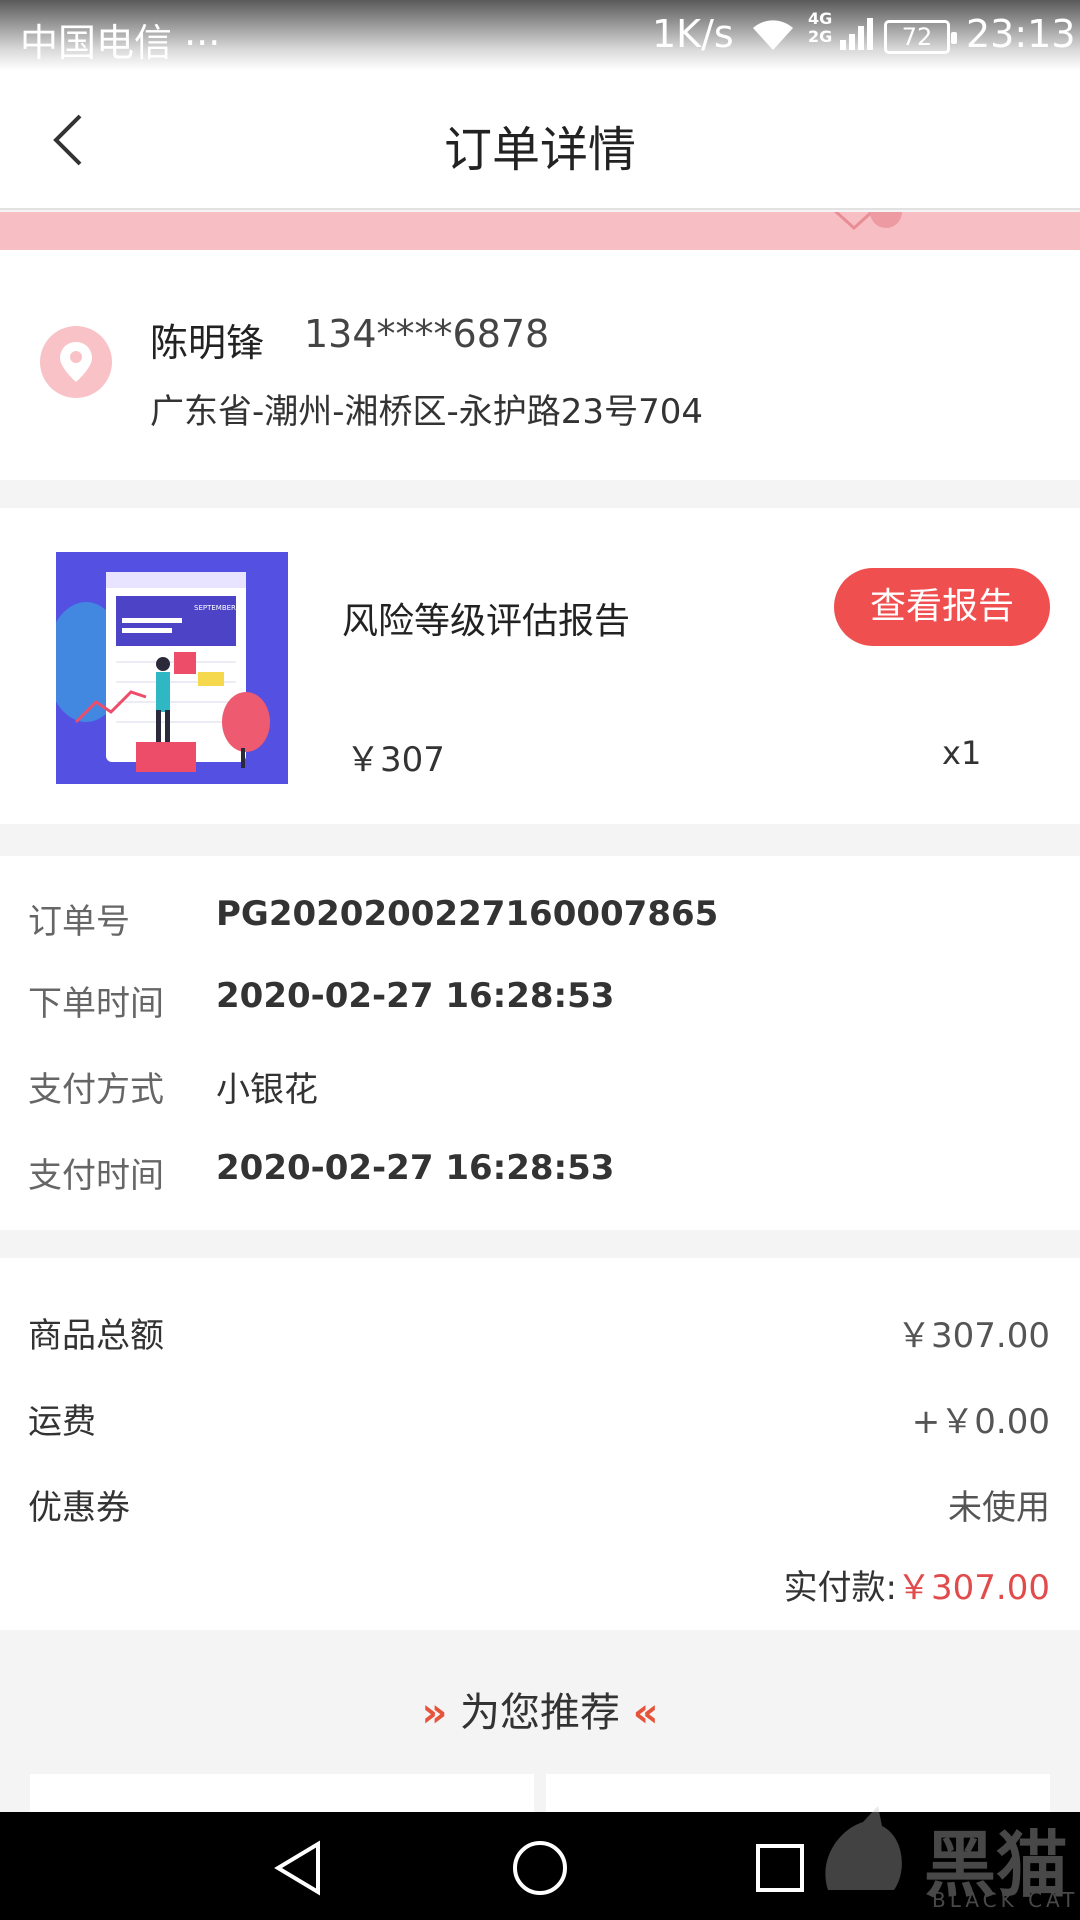 The width and height of the screenshot is (1080, 1920). I want to click on order-time-row: 下单时间 2020-02-27 16:28:53, so click(540, 1006).